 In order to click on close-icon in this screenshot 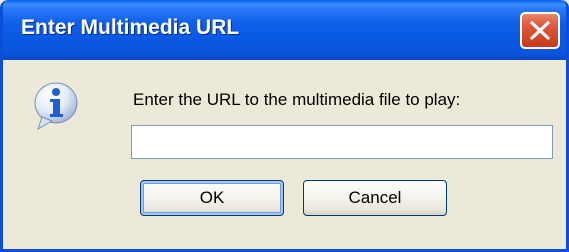, I will do `click(540, 30)`.